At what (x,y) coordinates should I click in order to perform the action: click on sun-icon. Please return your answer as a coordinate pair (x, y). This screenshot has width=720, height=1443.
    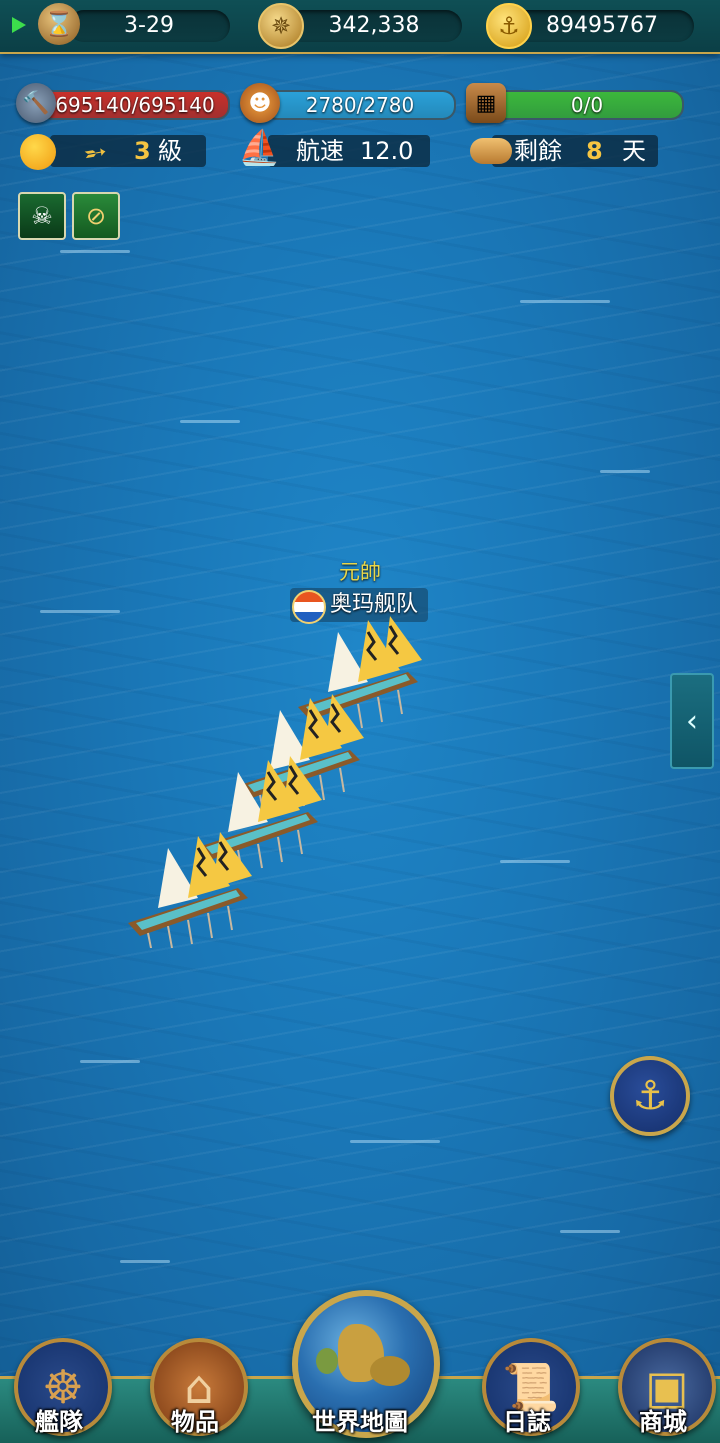
    Looking at the image, I should click on (38, 152).